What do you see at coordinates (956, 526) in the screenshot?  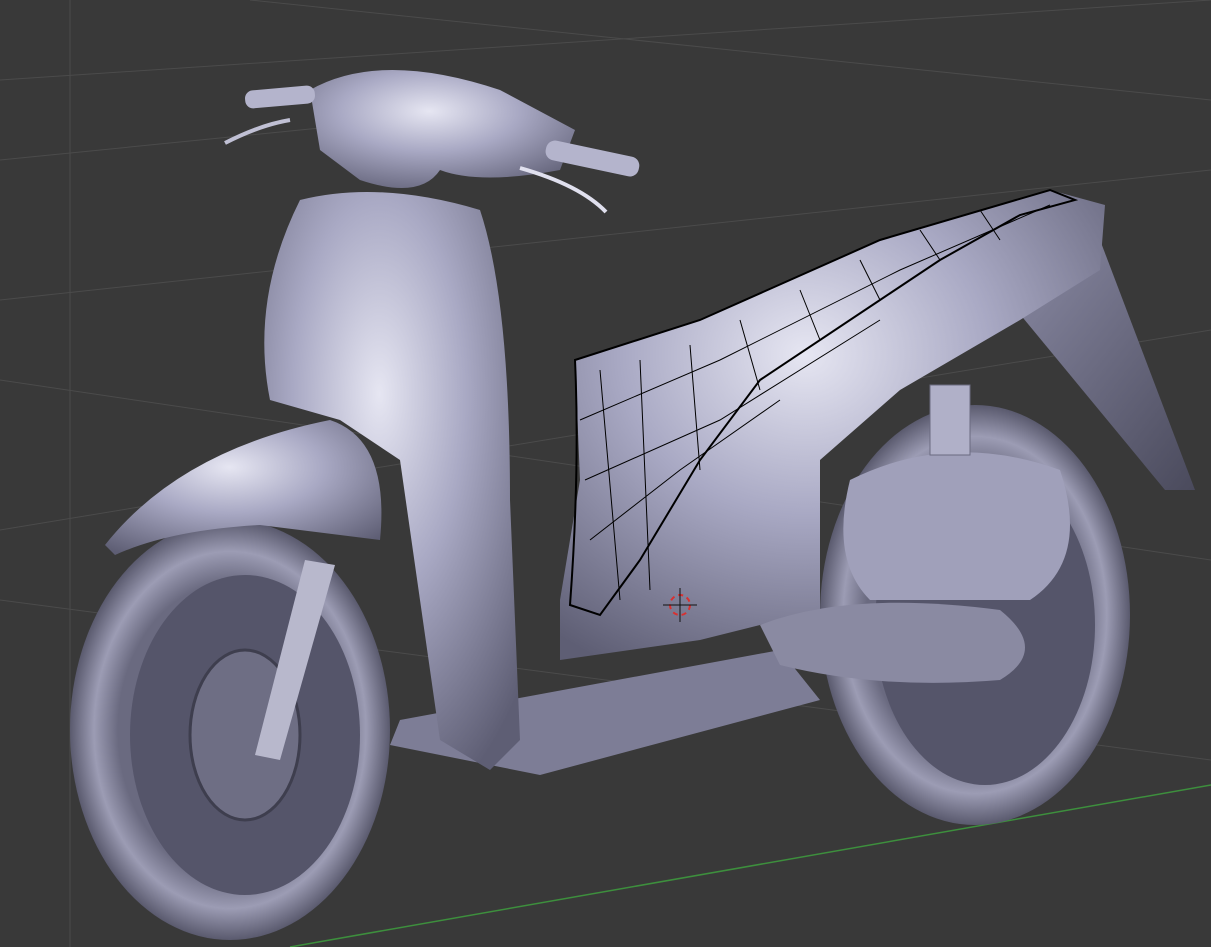 I see `engine-cover` at bounding box center [956, 526].